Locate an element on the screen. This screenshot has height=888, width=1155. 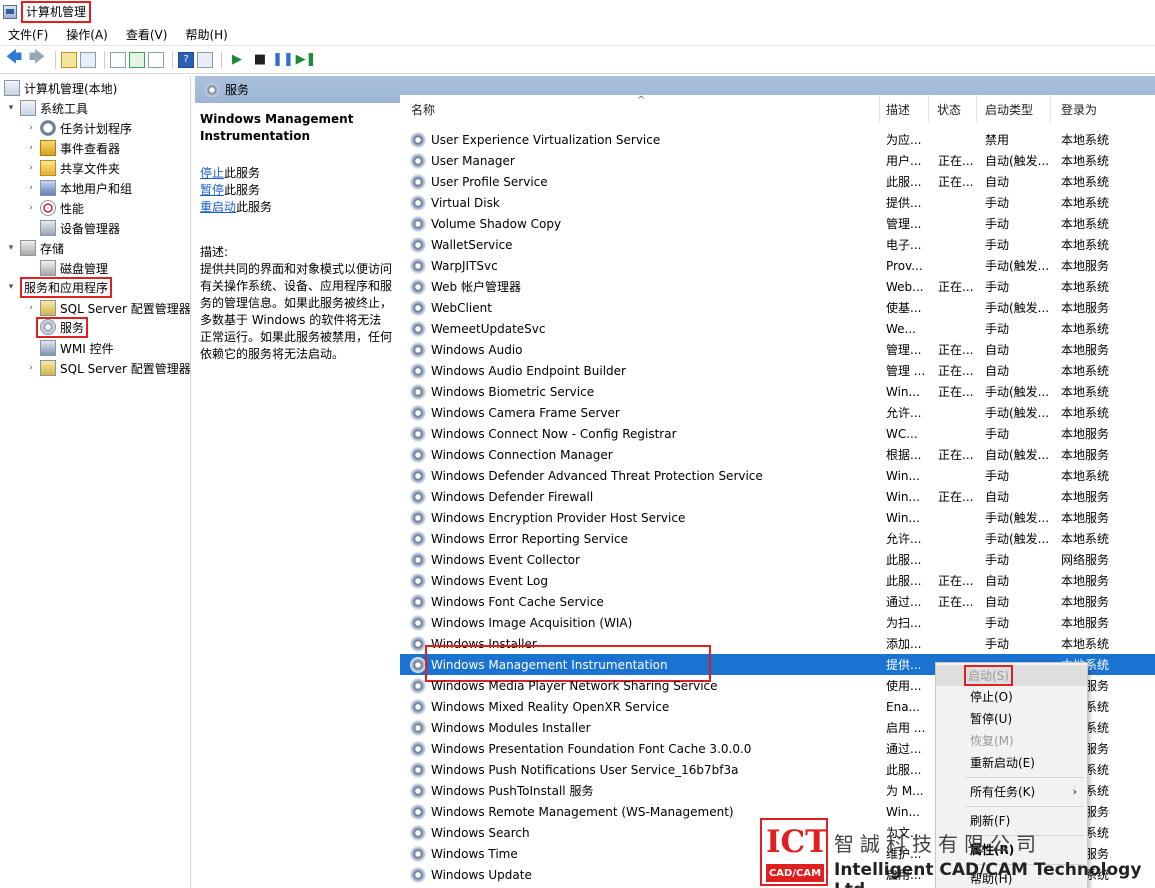
tree-item-services: 服务 is located at coordinates (62, 327).